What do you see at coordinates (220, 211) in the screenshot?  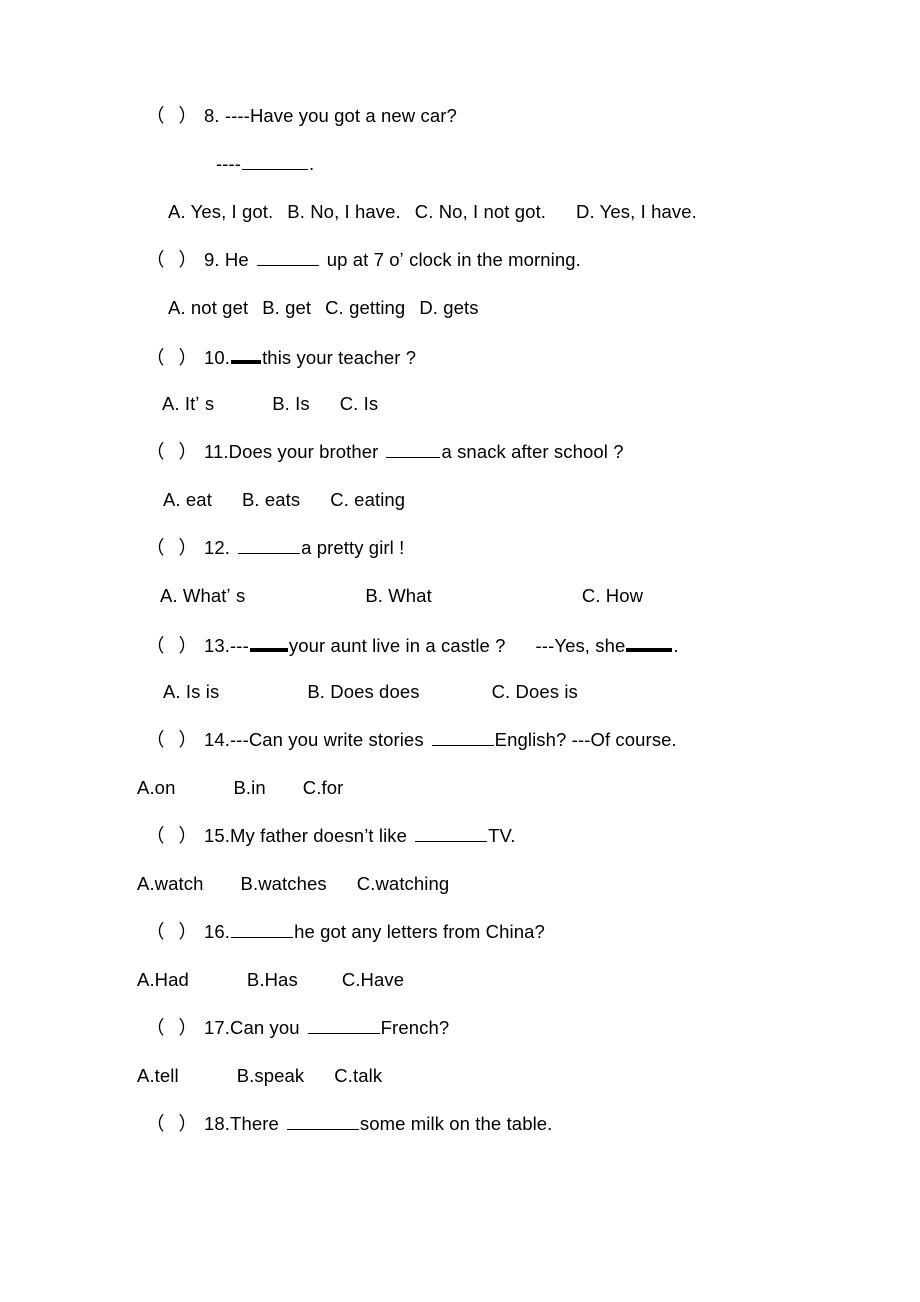 I see `option-8-a: A. Yes, I got.` at bounding box center [220, 211].